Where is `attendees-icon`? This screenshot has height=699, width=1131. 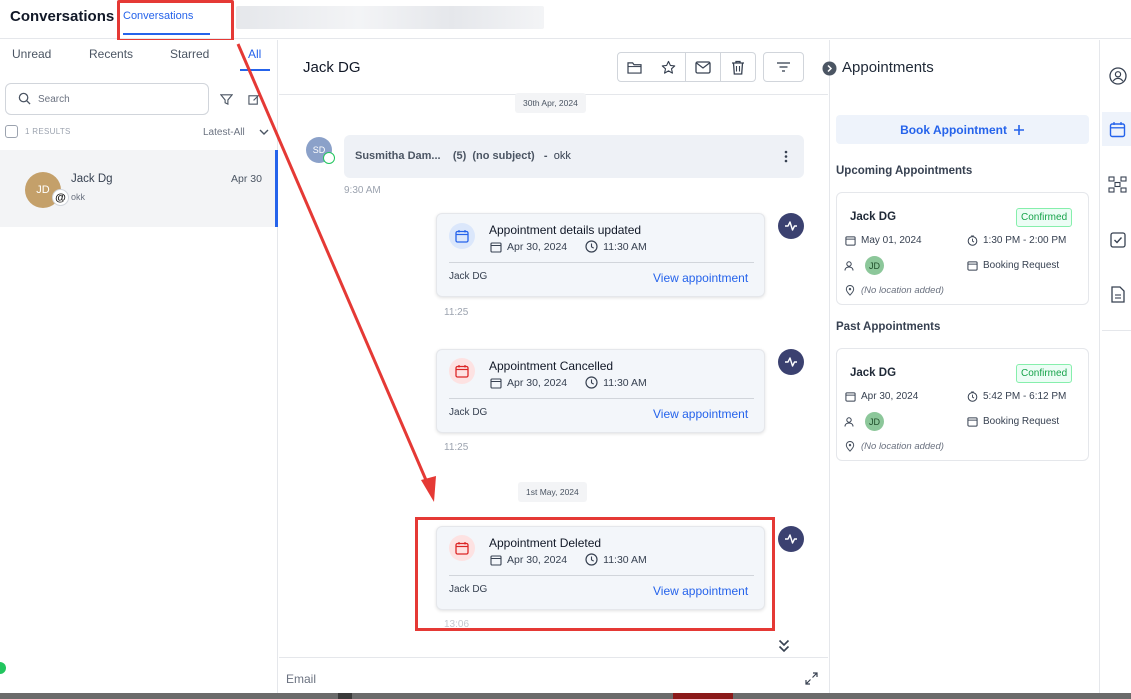 attendees-icon is located at coordinates (850, 422).